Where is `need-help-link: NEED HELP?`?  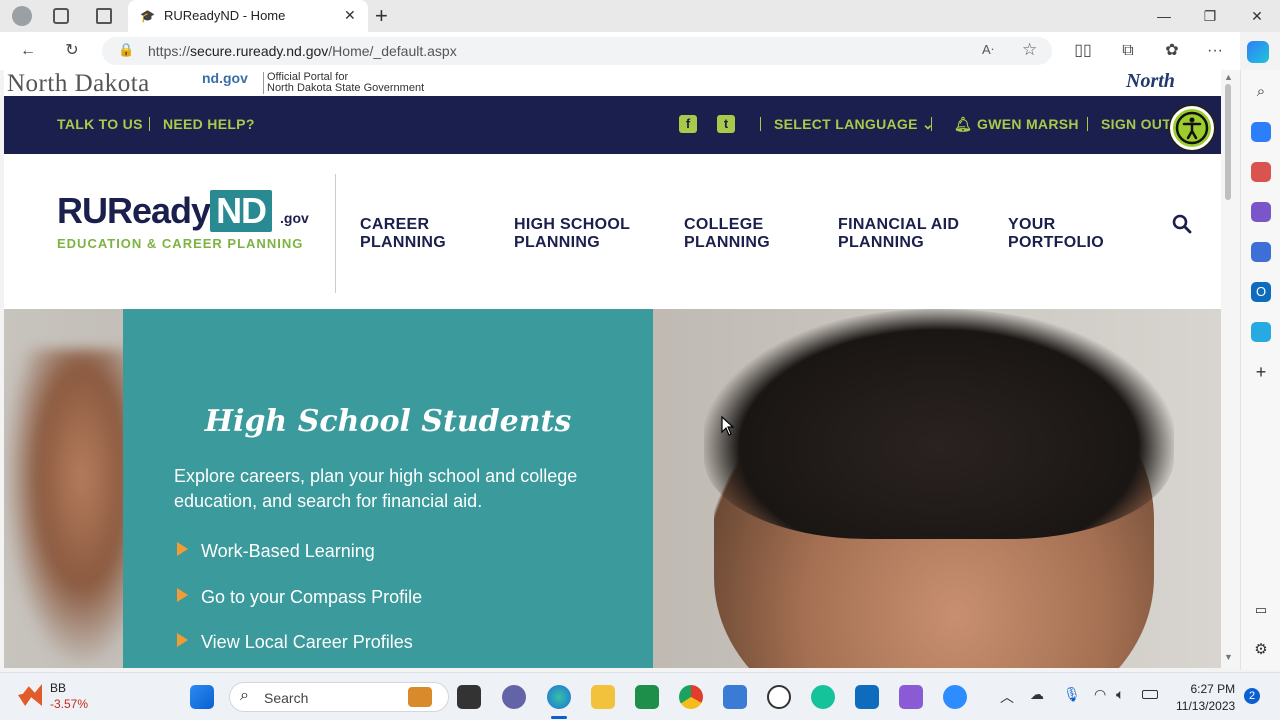
need-help-link: NEED HELP? is located at coordinates (209, 124).